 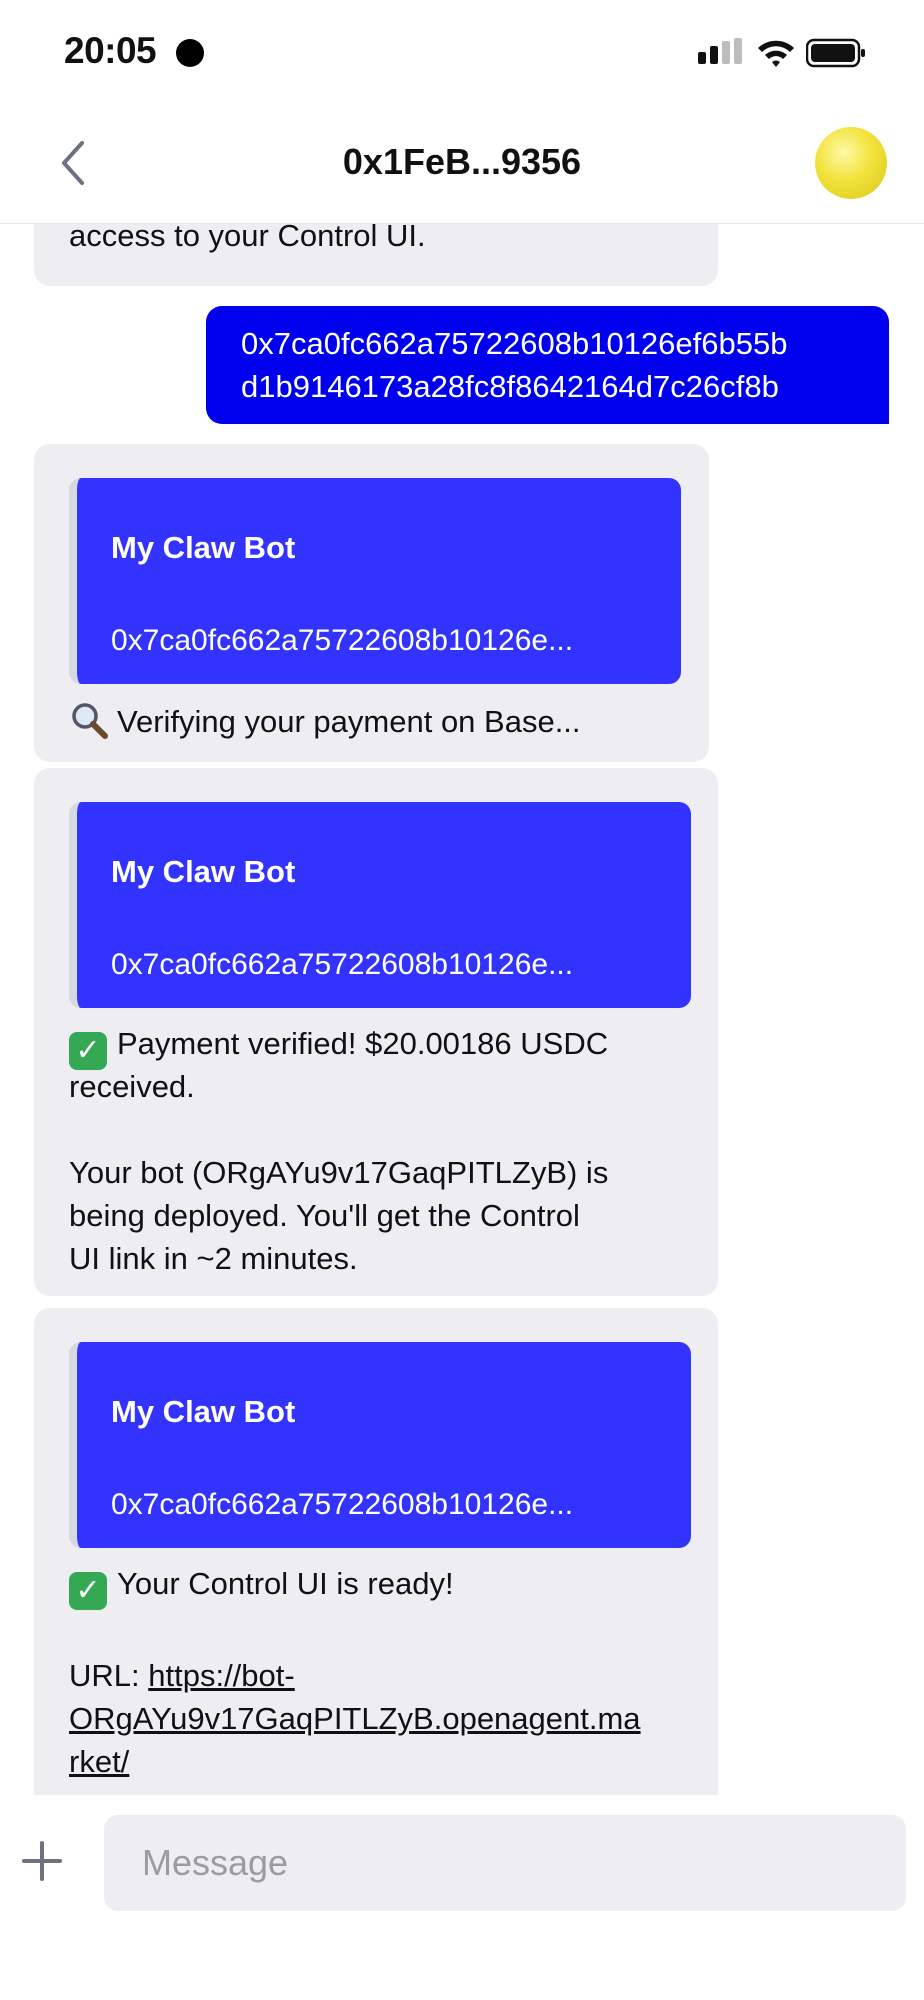 I want to click on message-text-line: d1b9146173a28fc8f8642164d7c26cf8b, so click(x=510, y=386).